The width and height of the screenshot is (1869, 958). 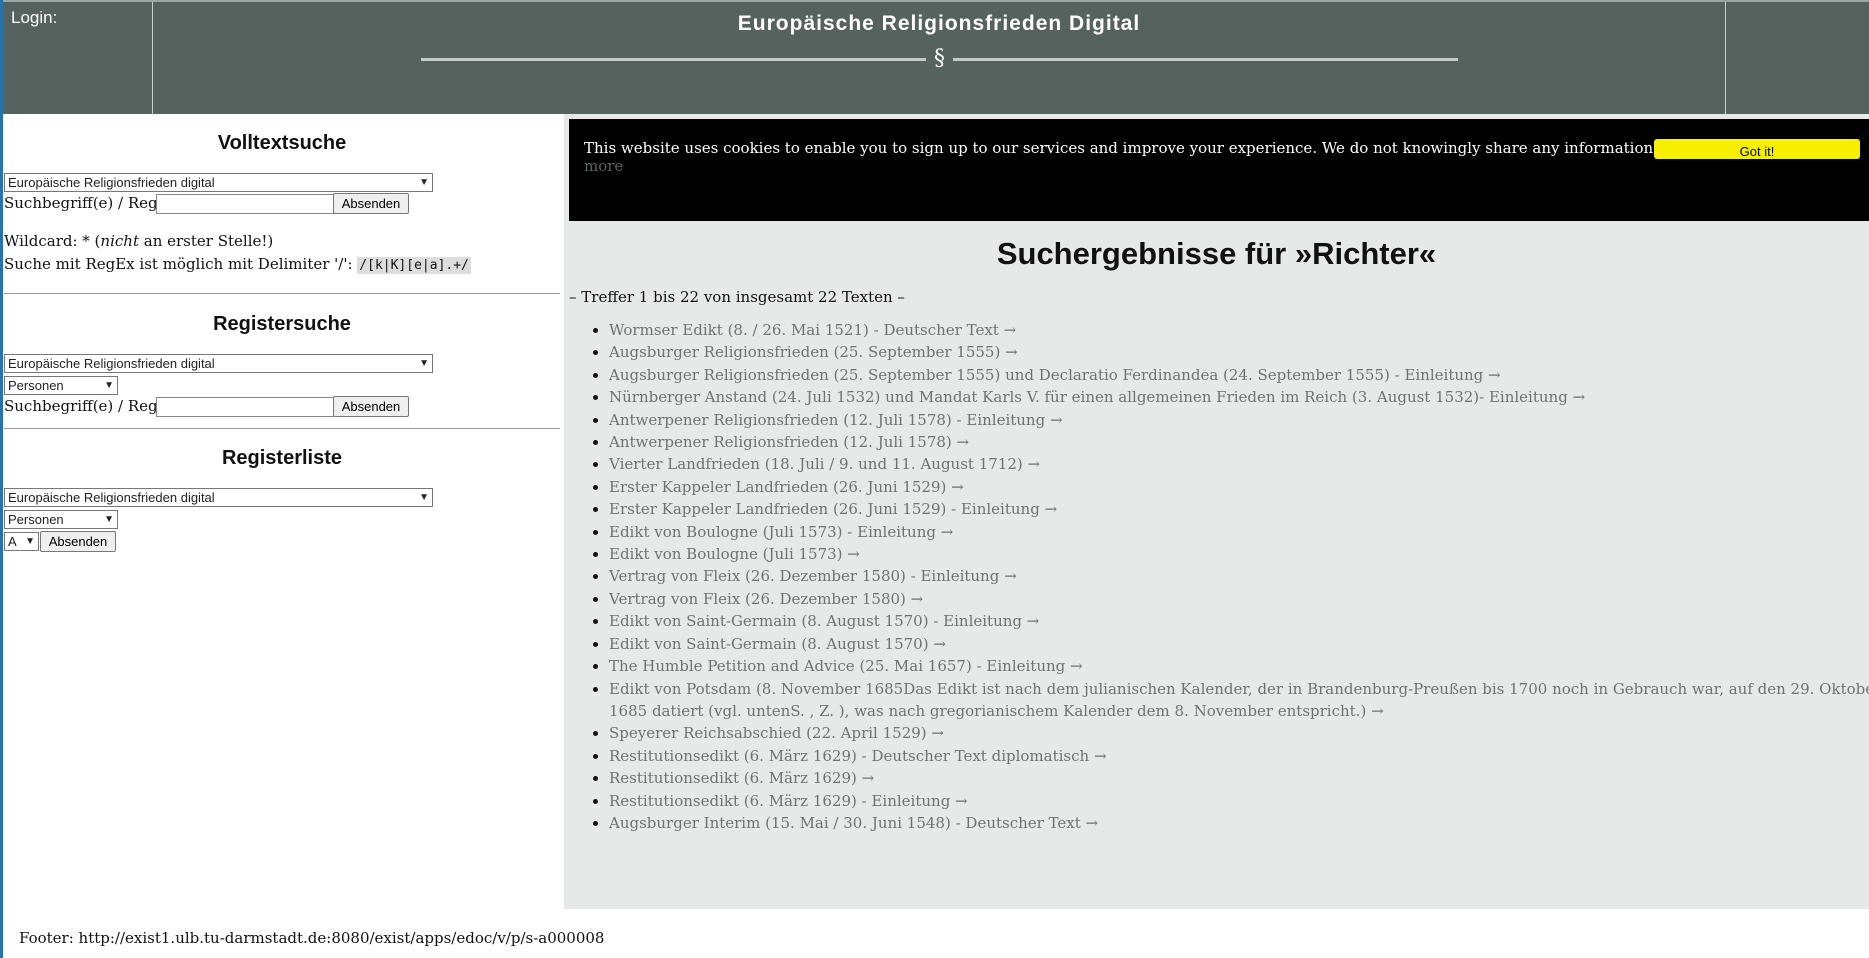 I want to click on register-list-collection-value: Europäische Religionsfrieden digital, so click(x=111, y=497).